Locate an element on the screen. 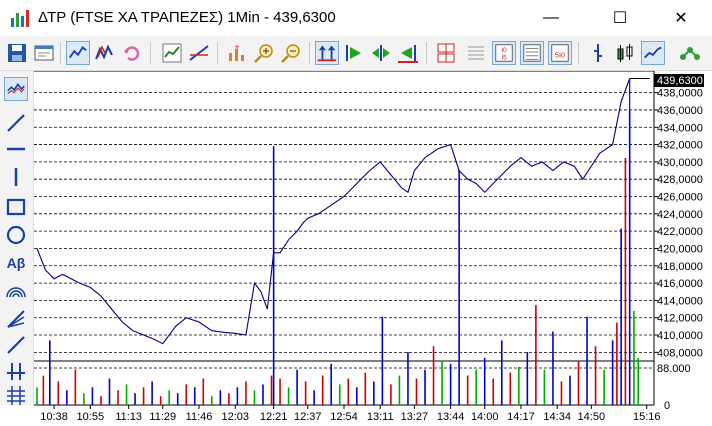  fit-chart-icon is located at coordinates (381, 53).